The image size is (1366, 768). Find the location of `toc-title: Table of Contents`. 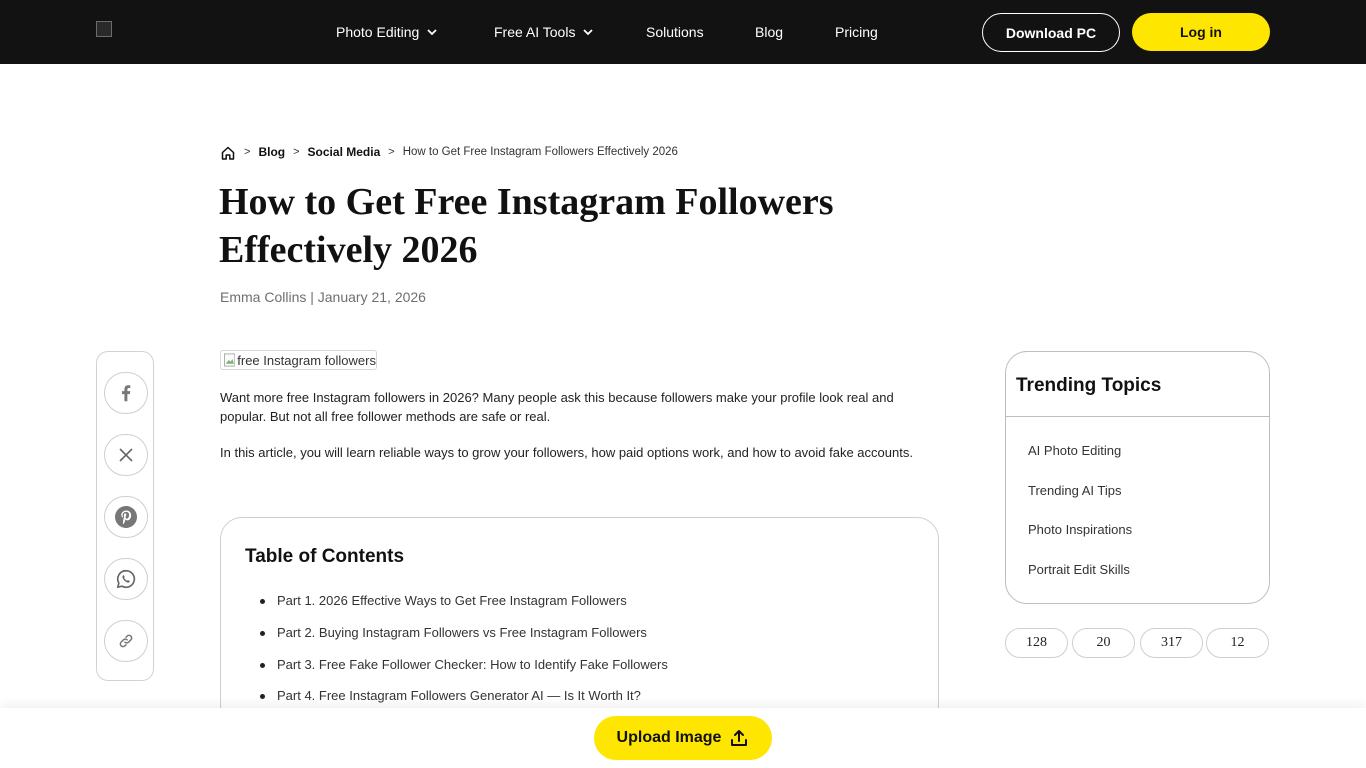

toc-title: Table of Contents is located at coordinates (325, 556).